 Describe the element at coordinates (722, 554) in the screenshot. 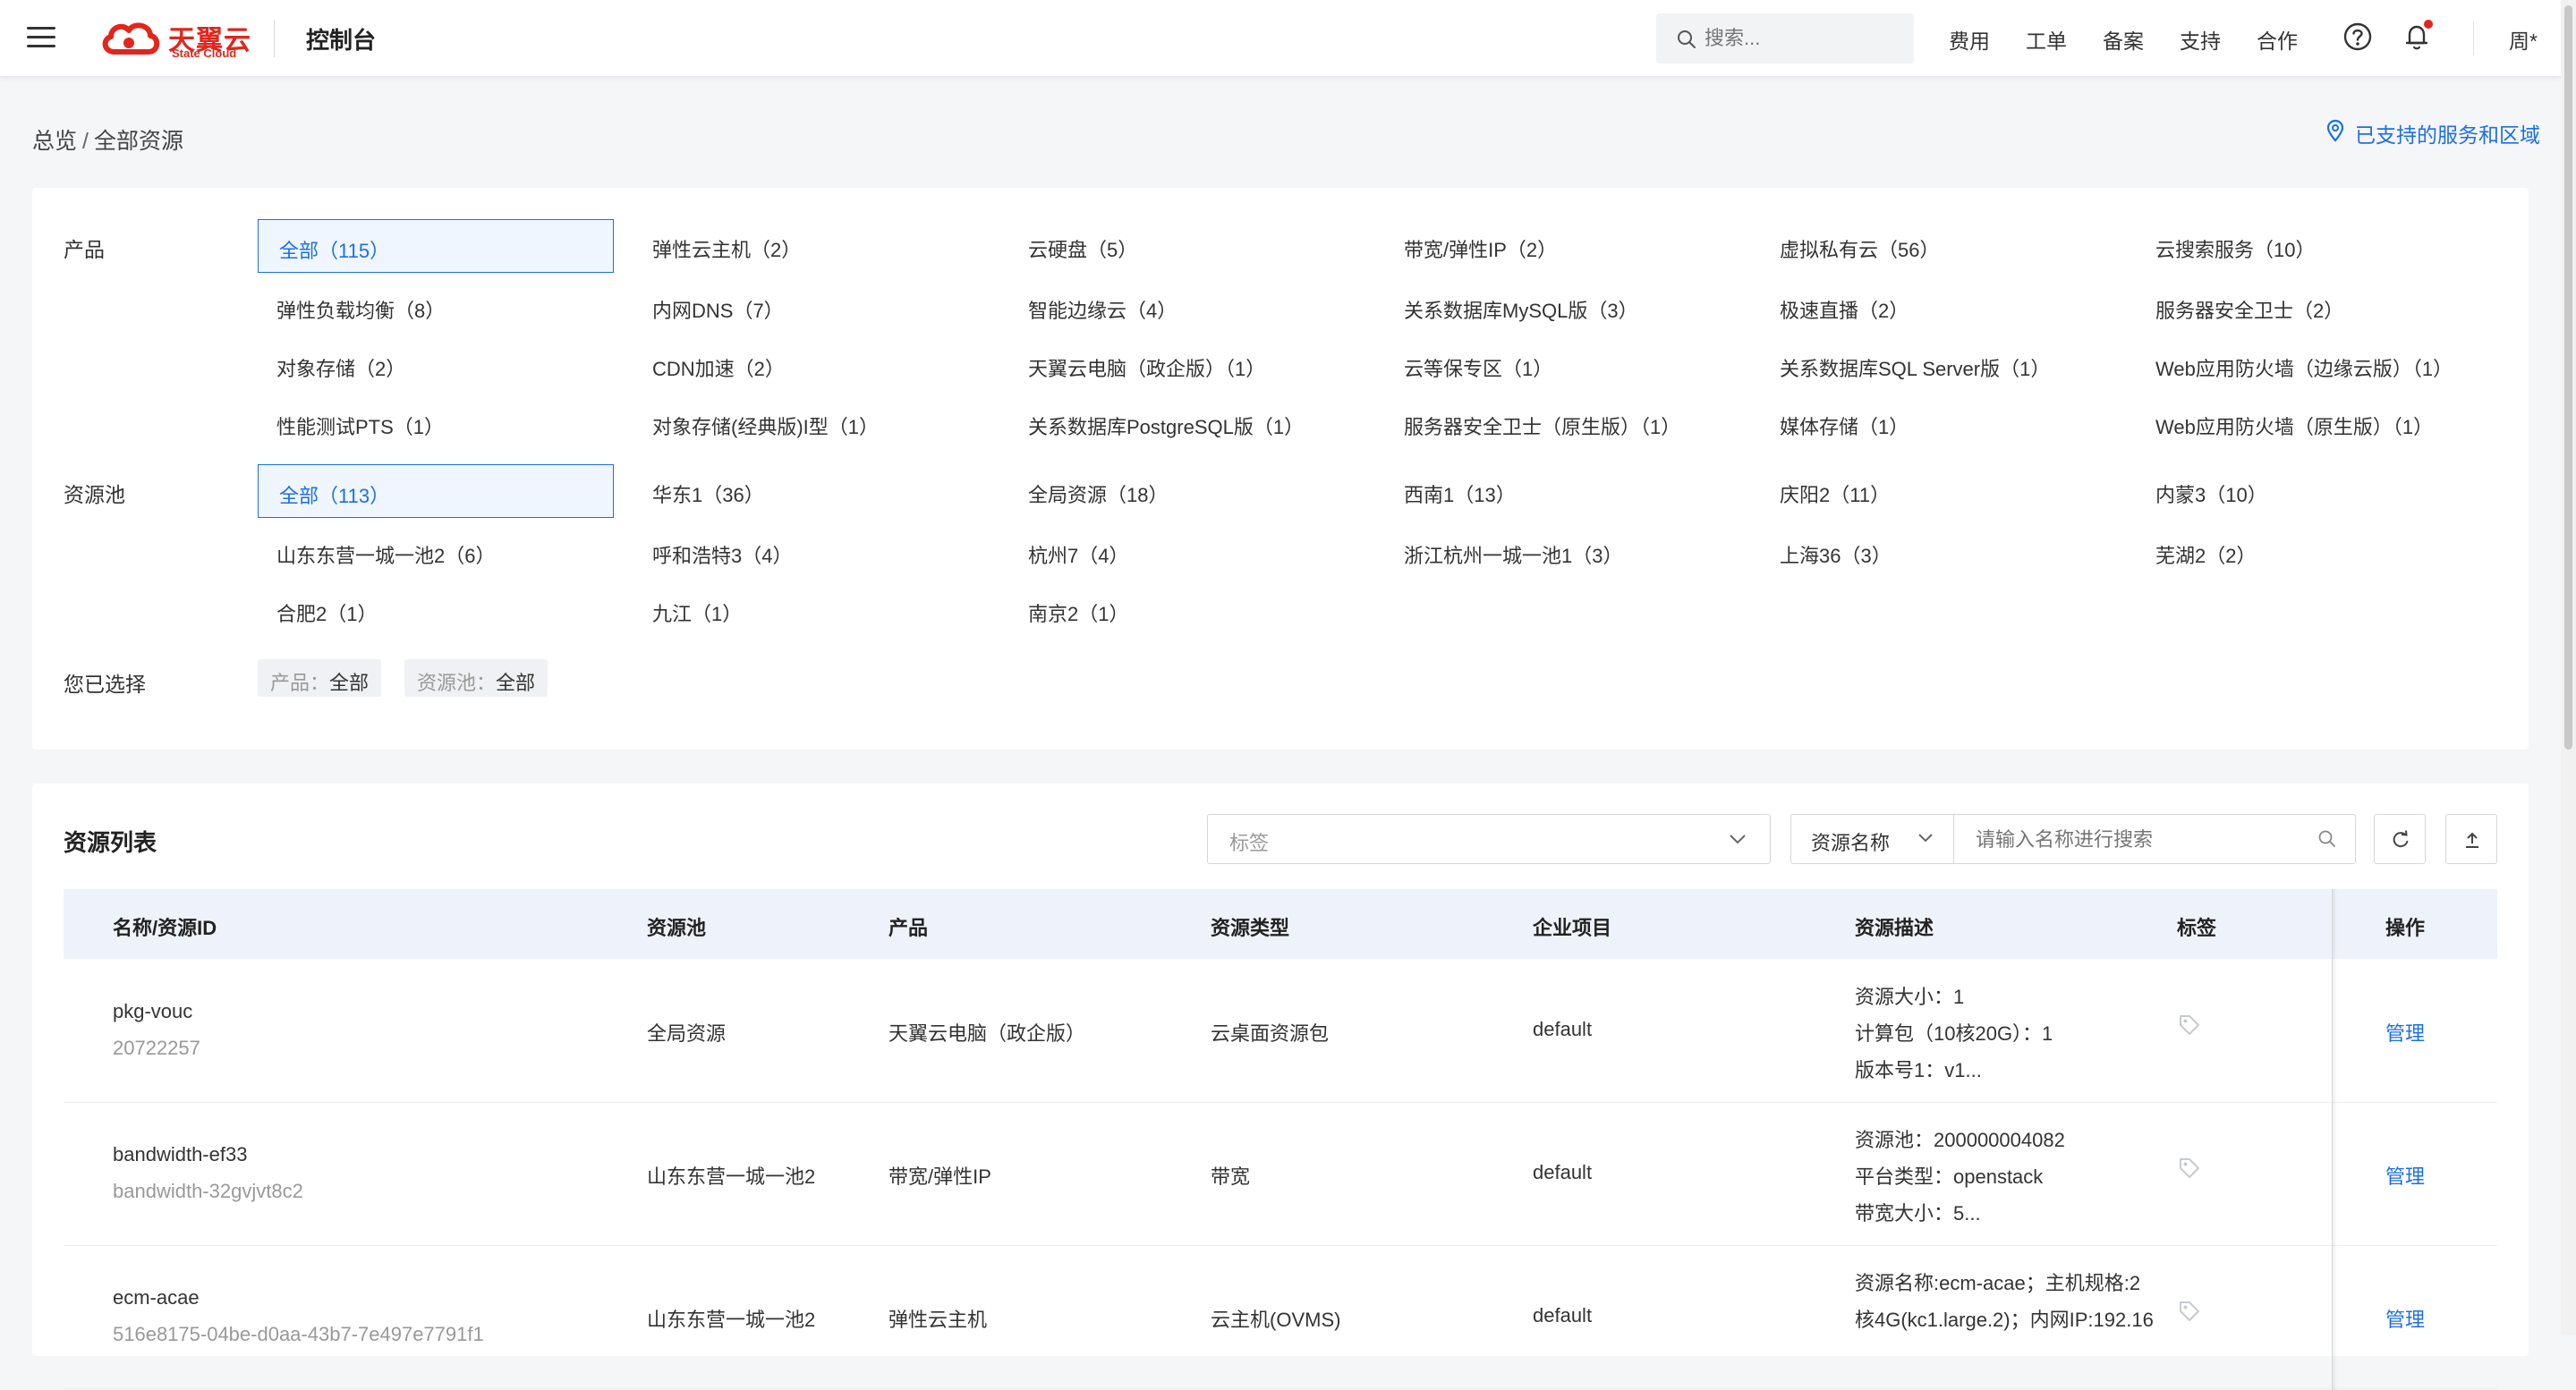

I see `pool-option: 呼和浩特3（4）` at that location.